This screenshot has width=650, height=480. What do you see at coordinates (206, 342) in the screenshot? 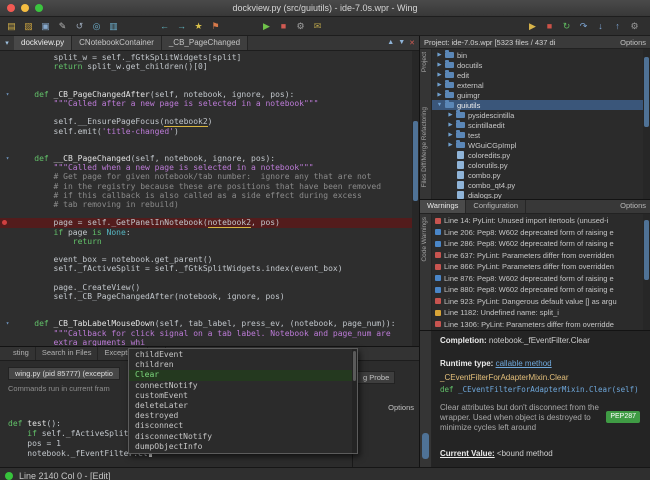
I see `code-line: extra arguments whi` at bounding box center [206, 342].